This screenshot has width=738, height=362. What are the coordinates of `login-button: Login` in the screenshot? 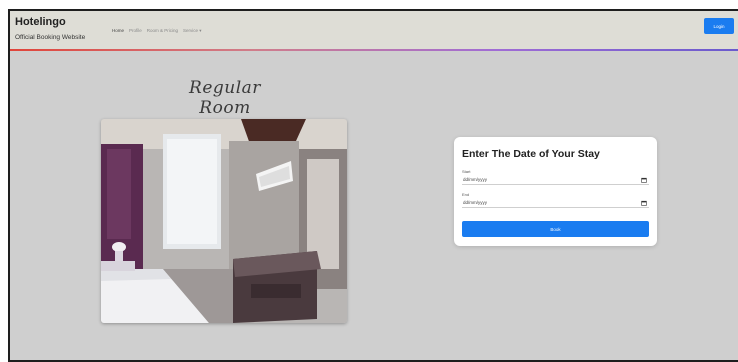 It's located at (719, 26).